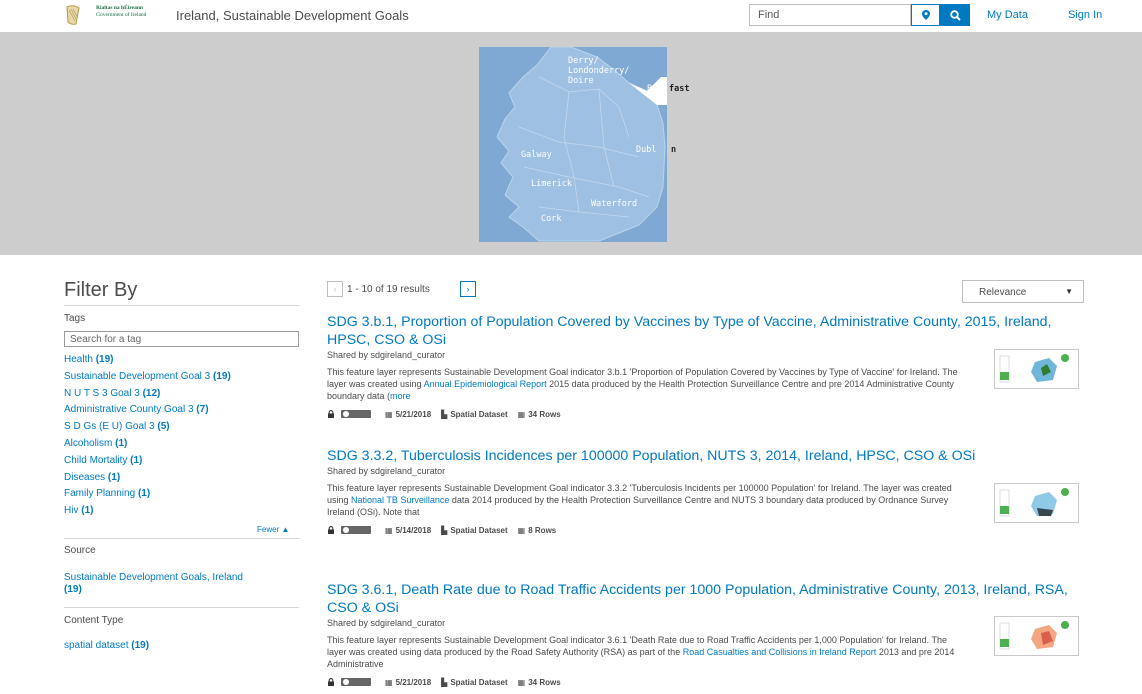  What do you see at coordinates (78, 359) in the screenshot?
I see `tag-name: Health` at bounding box center [78, 359].